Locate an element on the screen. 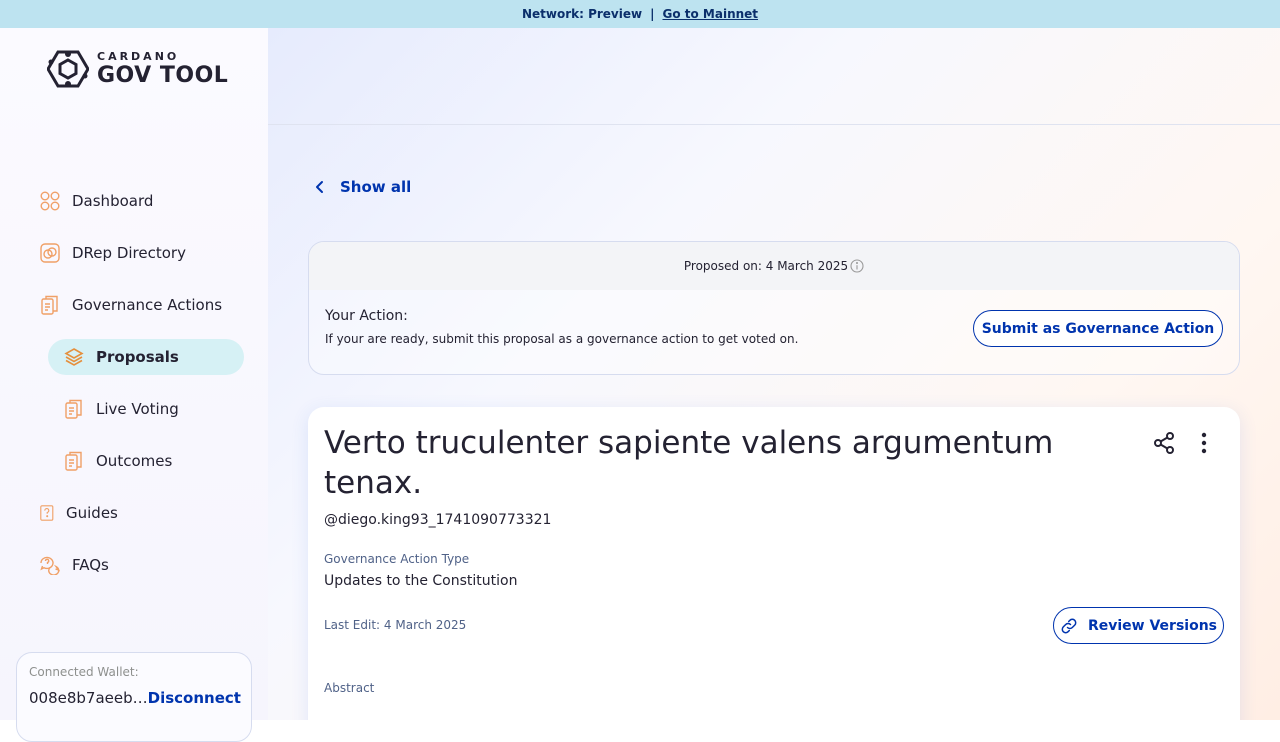  drep-directory-icon is located at coordinates (50, 253).